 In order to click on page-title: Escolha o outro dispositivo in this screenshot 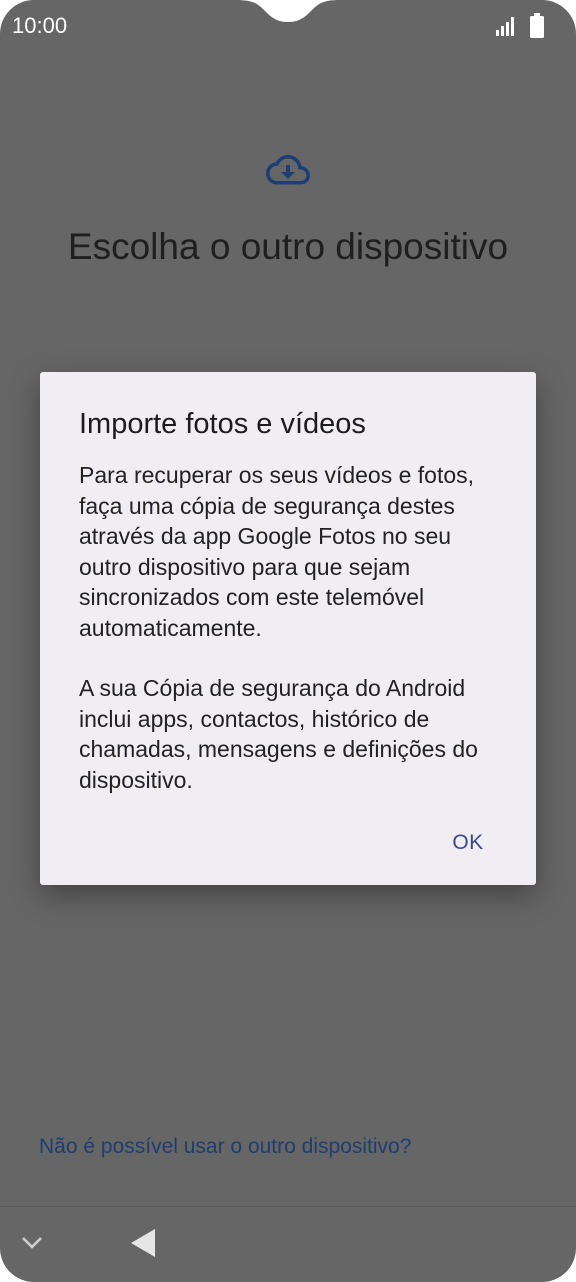, I will do `click(288, 246)`.